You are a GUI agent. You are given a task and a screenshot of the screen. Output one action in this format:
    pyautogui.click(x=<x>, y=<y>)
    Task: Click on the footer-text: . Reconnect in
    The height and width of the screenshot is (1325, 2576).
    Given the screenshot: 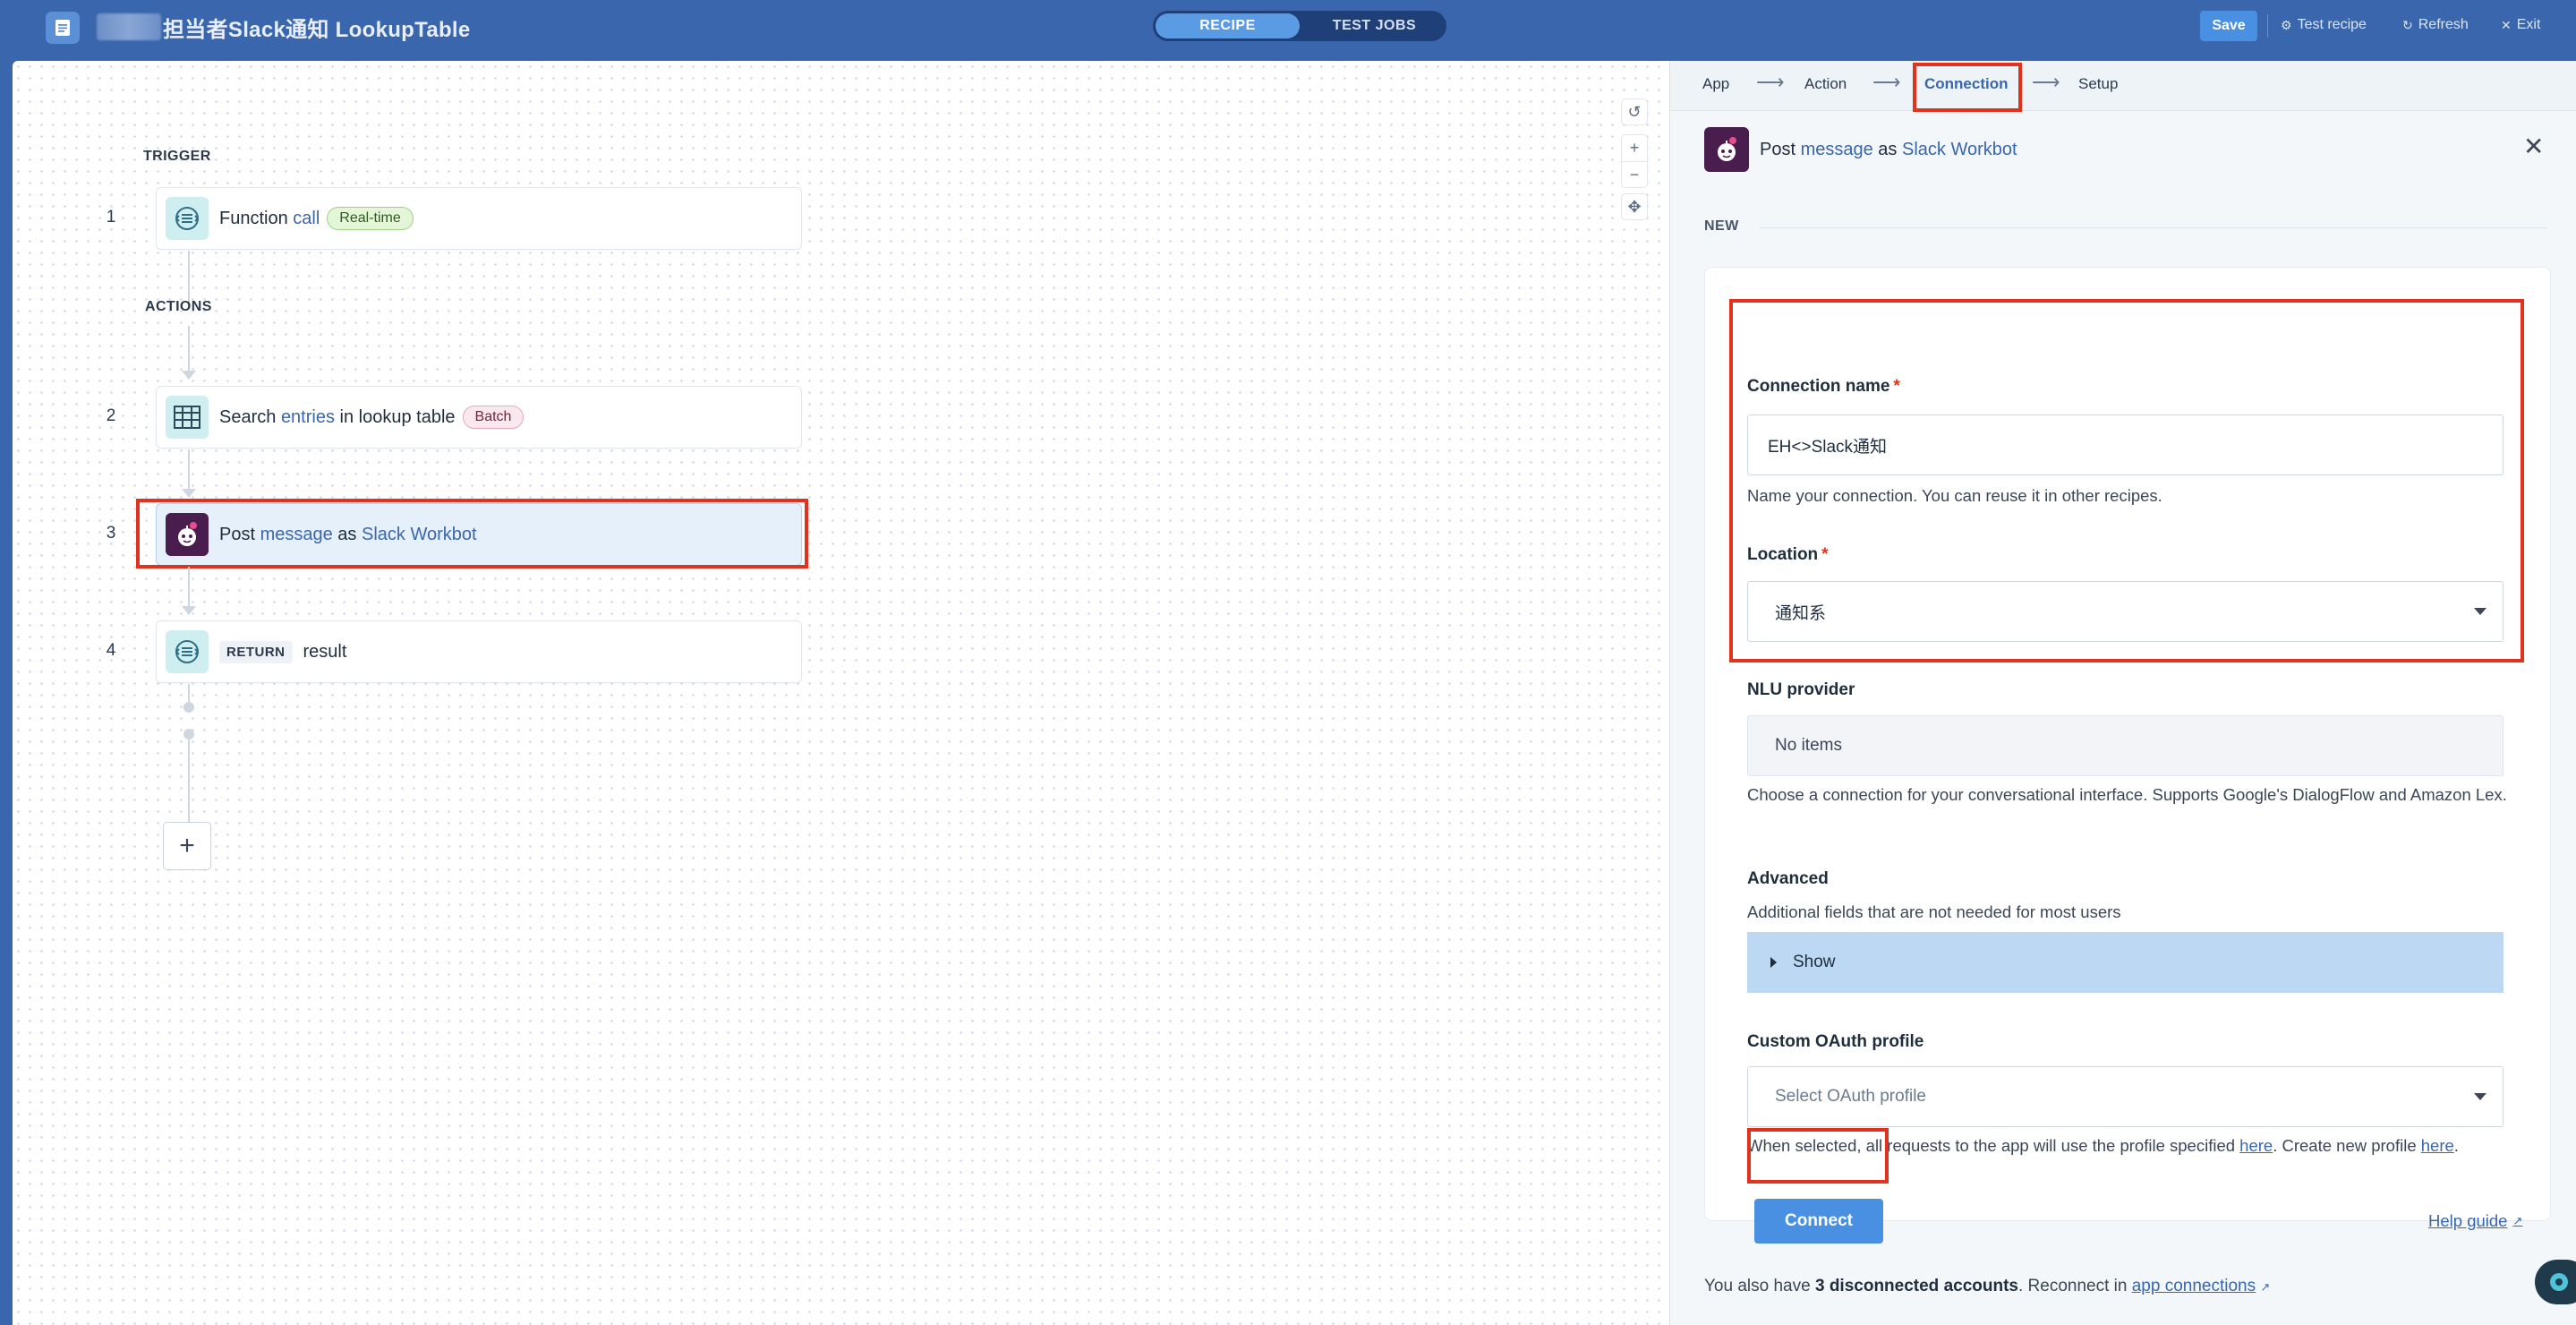 What is the action you would take?
    pyautogui.click(x=2074, y=1286)
    